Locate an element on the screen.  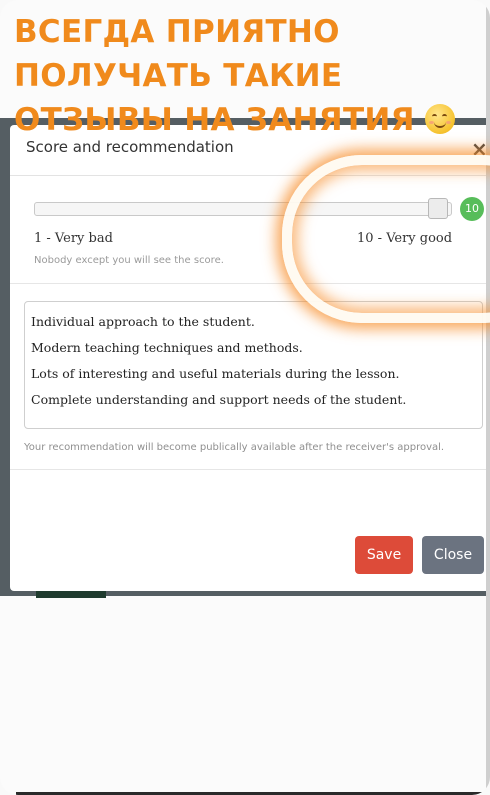
footer-divider is located at coordinates (250, 469).